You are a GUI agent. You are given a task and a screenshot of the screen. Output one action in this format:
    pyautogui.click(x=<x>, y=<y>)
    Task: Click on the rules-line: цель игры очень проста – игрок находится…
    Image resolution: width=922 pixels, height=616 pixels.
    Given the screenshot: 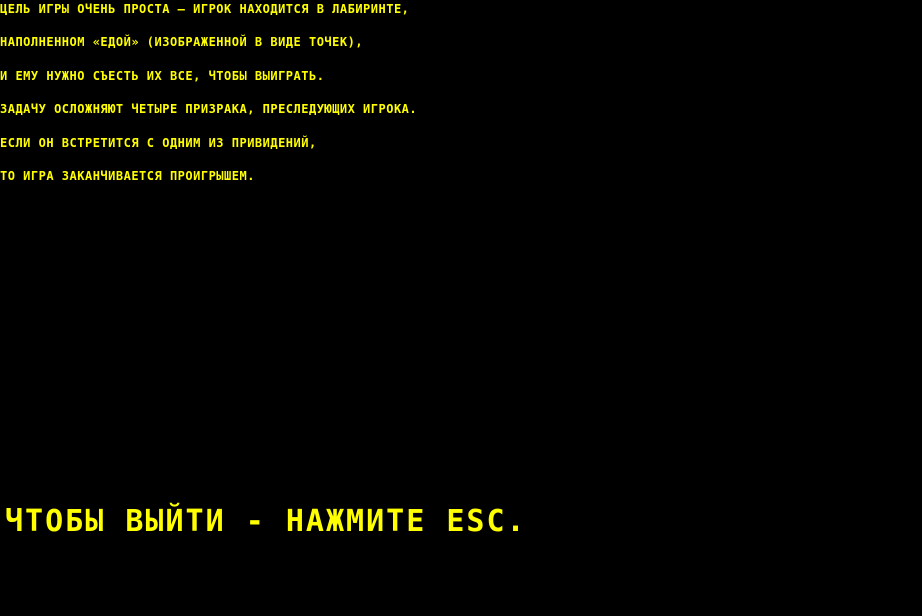 What is the action you would take?
    pyautogui.click(x=205, y=9)
    